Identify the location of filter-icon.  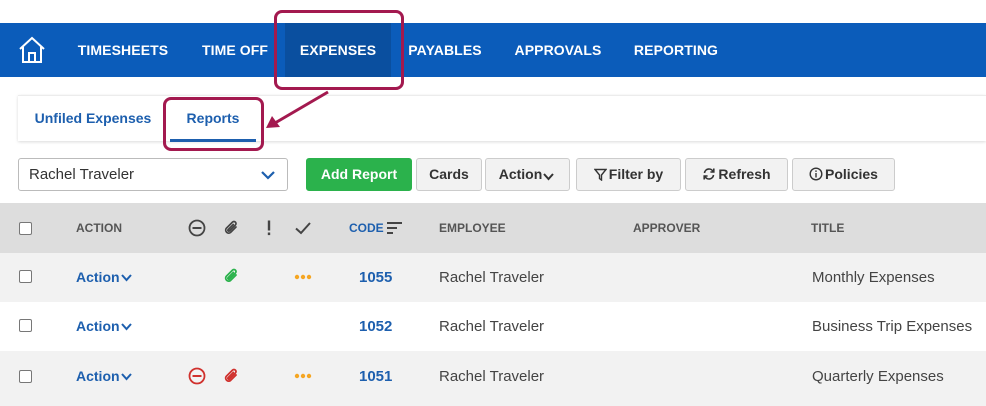
(600, 175).